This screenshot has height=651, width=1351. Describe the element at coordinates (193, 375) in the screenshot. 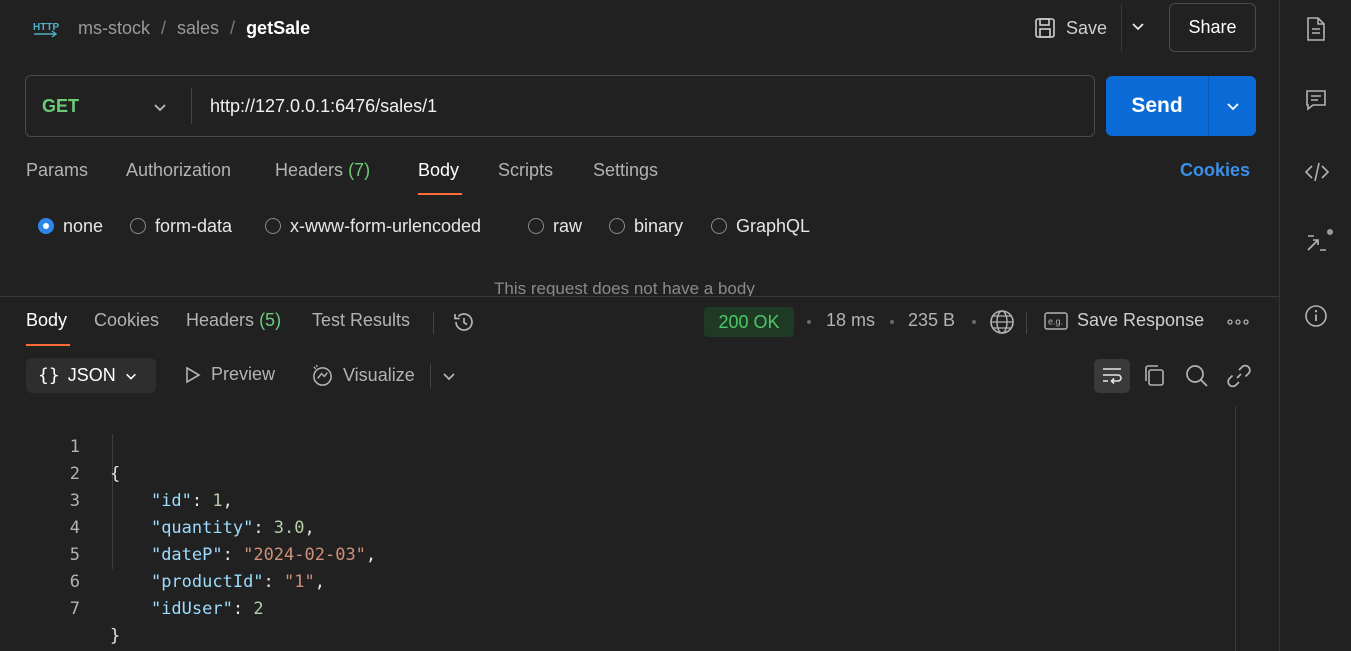

I see `play-icon` at that location.